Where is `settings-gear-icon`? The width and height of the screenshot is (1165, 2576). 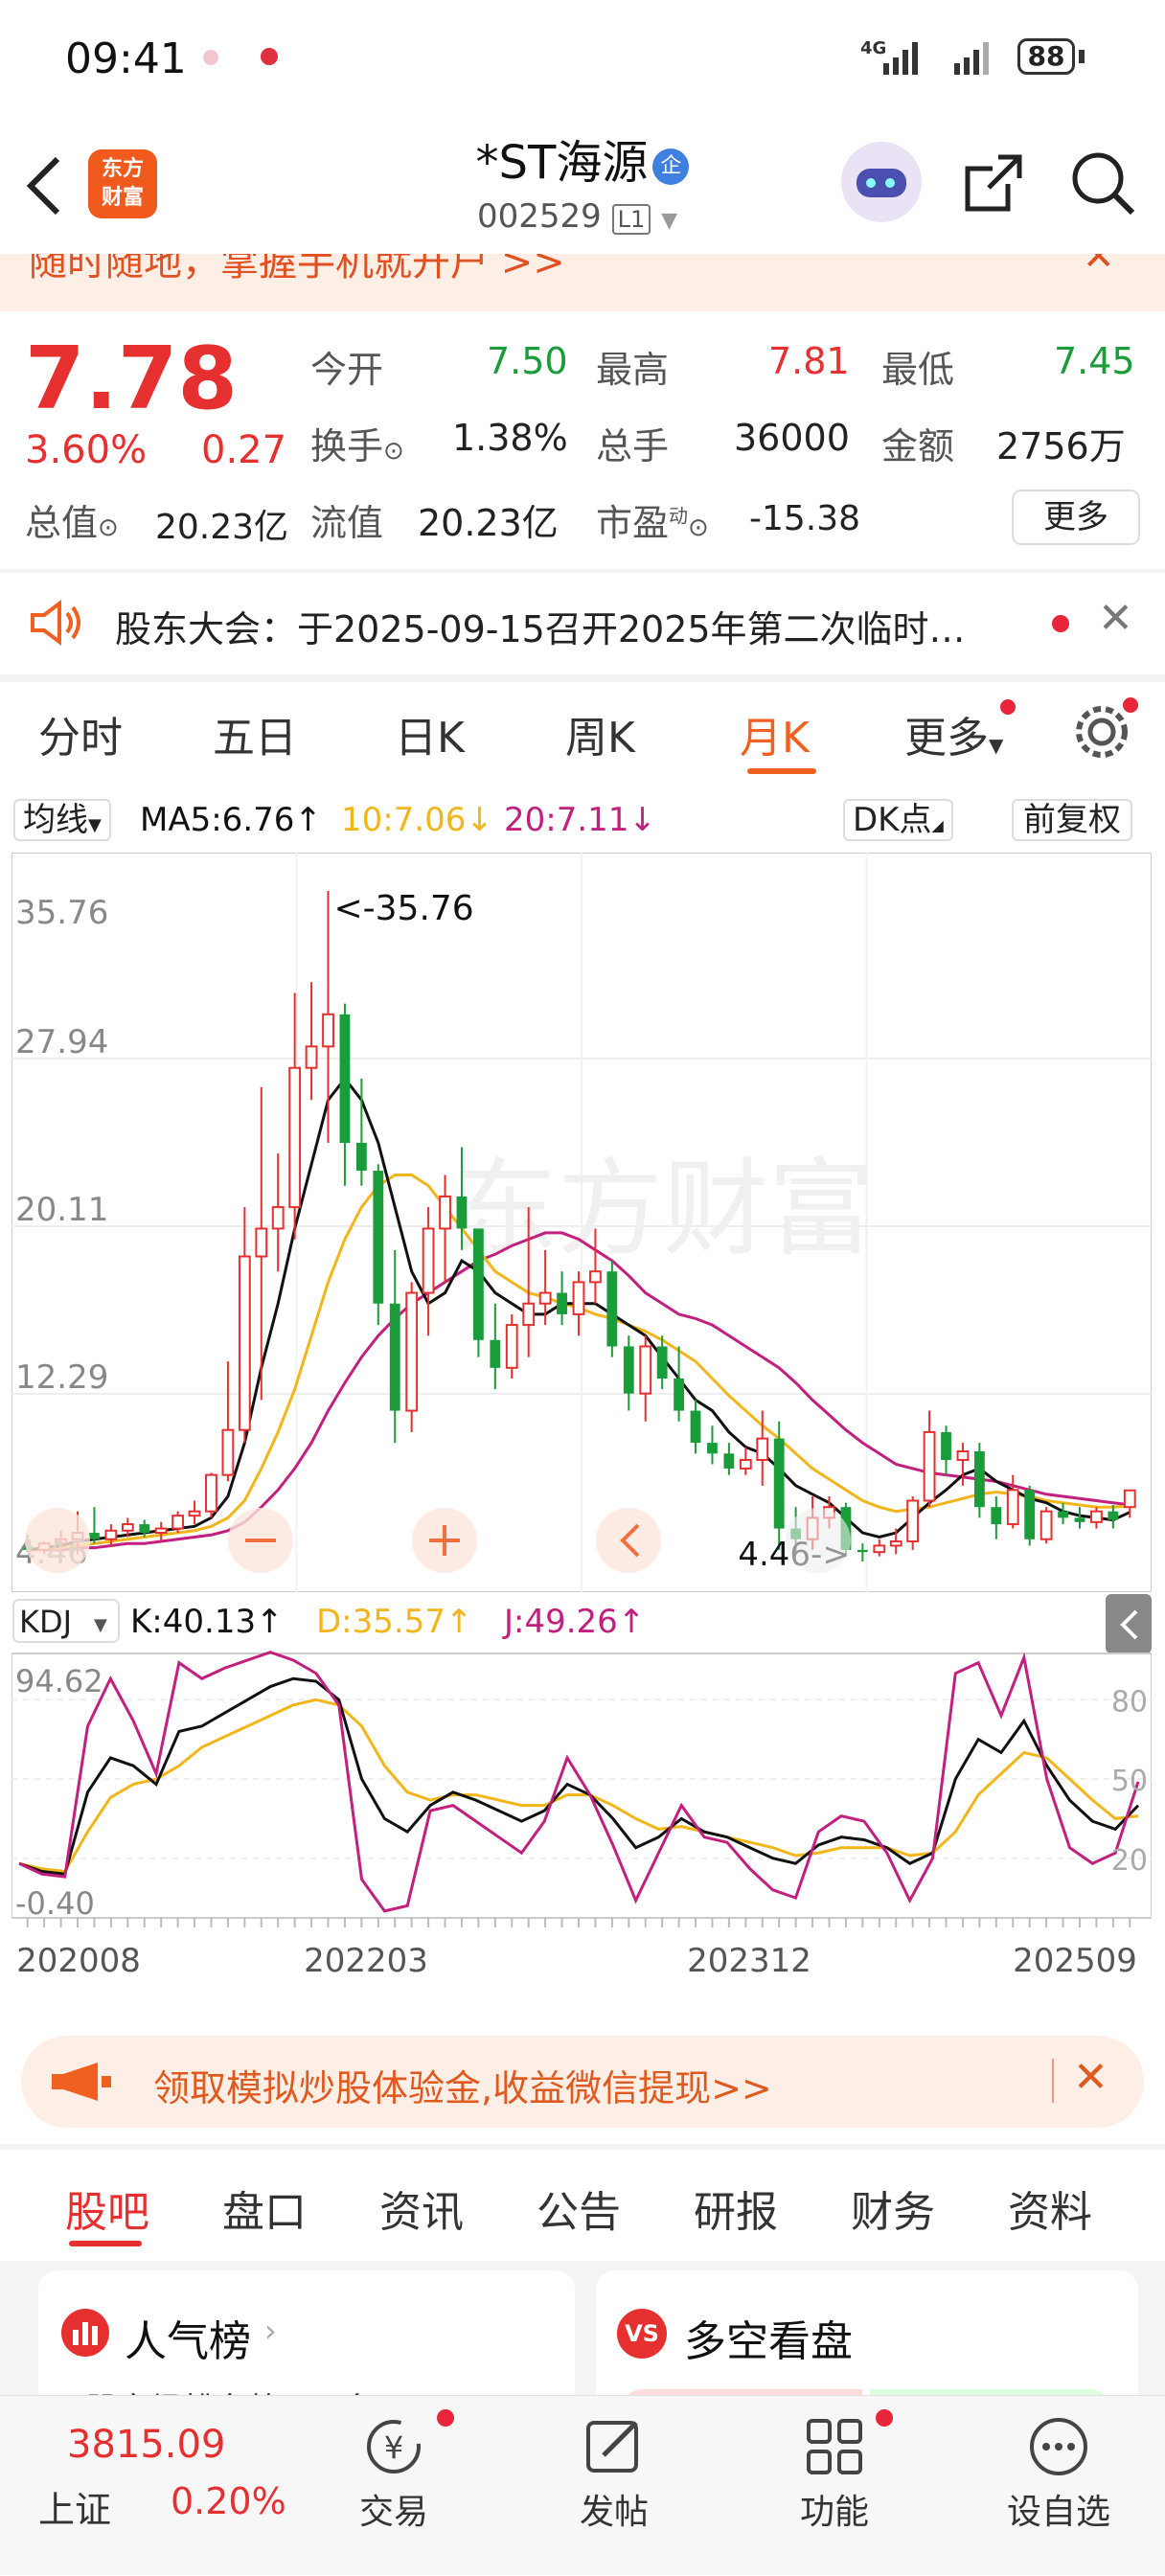 settings-gear-icon is located at coordinates (1101, 732).